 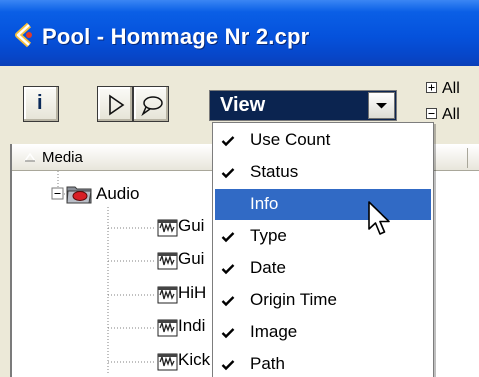 What do you see at coordinates (274, 331) in the screenshot?
I see `menu-item-label: Image` at bounding box center [274, 331].